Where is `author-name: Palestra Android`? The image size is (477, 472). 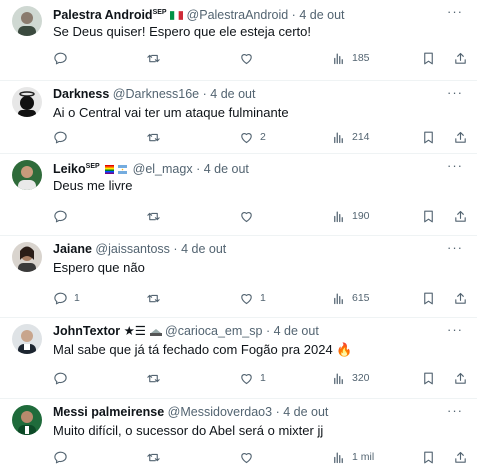 author-name: Palestra Android is located at coordinates (103, 15).